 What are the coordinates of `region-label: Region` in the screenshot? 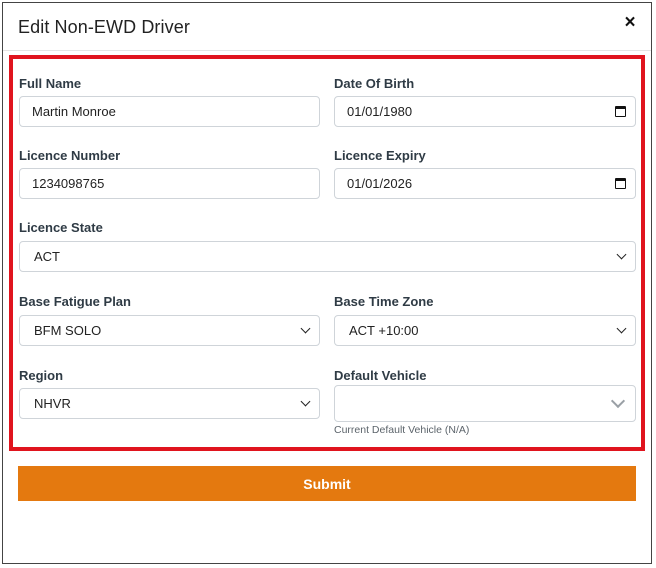 It's located at (41, 375).